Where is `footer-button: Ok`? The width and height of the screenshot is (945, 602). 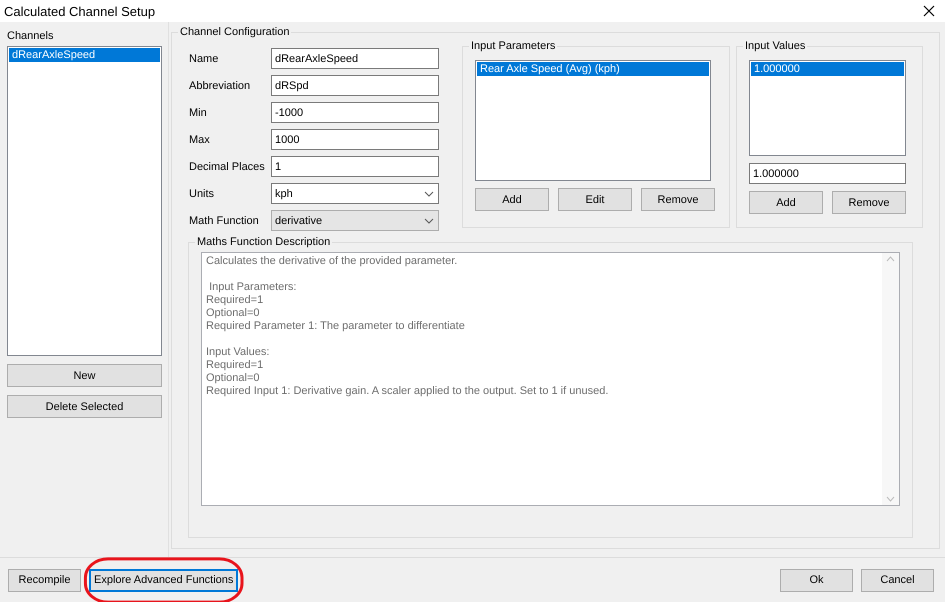
footer-button: Ok is located at coordinates (816, 580).